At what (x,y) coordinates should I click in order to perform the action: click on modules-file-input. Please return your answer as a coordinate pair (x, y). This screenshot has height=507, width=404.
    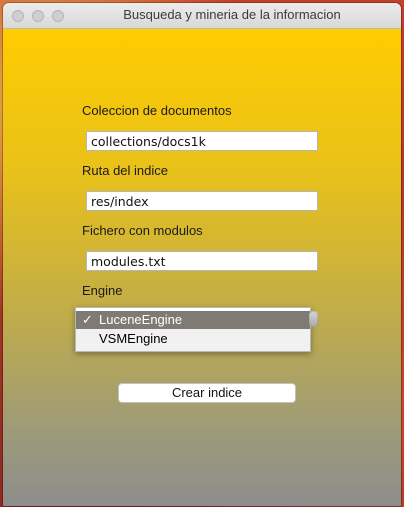
    Looking at the image, I should click on (202, 261).